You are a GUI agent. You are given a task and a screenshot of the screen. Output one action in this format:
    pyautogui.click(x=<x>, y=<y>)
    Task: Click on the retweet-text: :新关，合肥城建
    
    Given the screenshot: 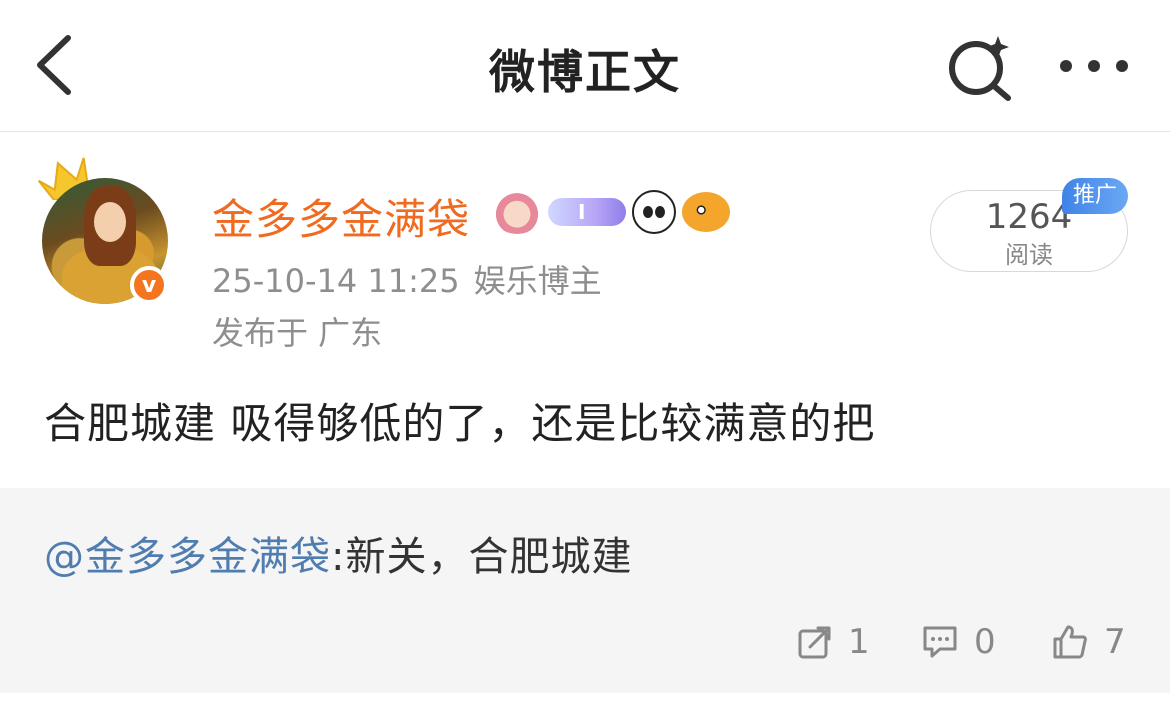 What is the action you would take?
    pyautogui.click(x=482, y=557)
    